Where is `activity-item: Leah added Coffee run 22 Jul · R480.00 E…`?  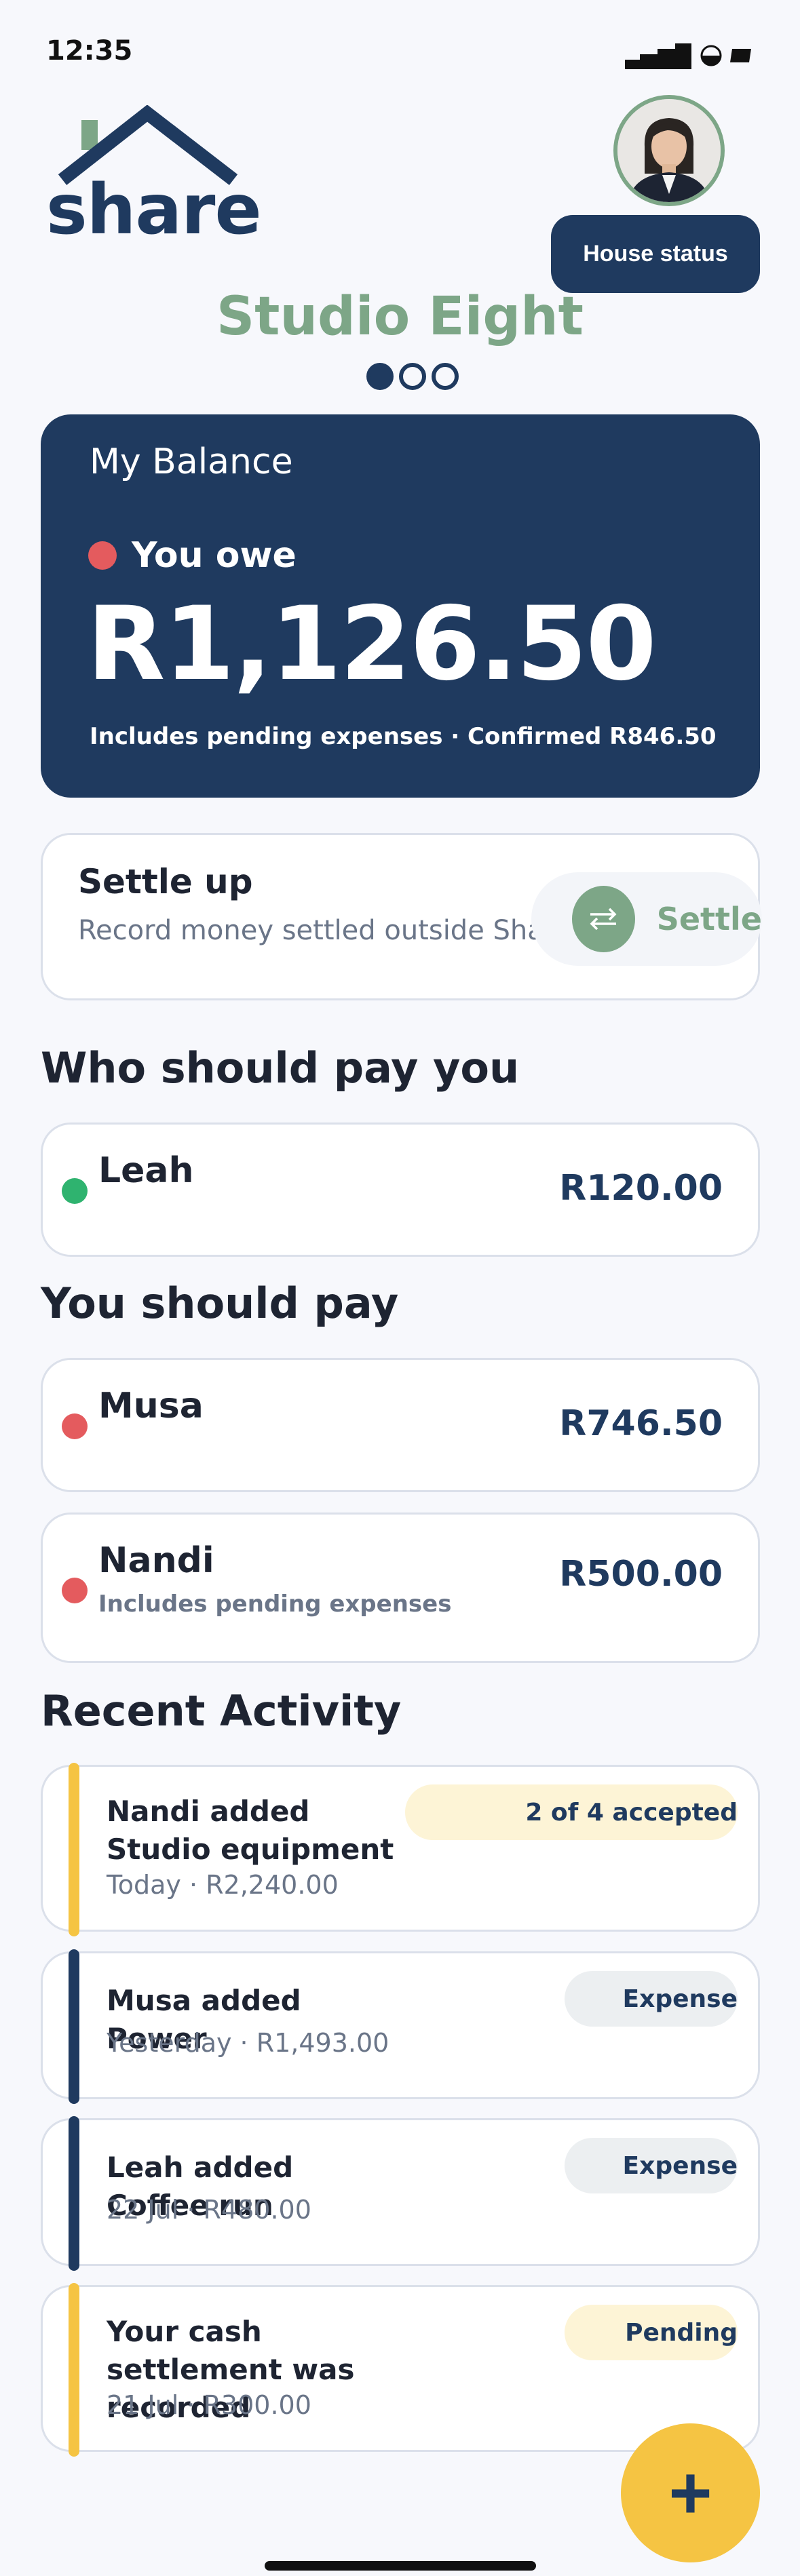
activity-item: Leah added Coffee run 22 Jul · R480.00 E… is located at coordinates (400, 2193).